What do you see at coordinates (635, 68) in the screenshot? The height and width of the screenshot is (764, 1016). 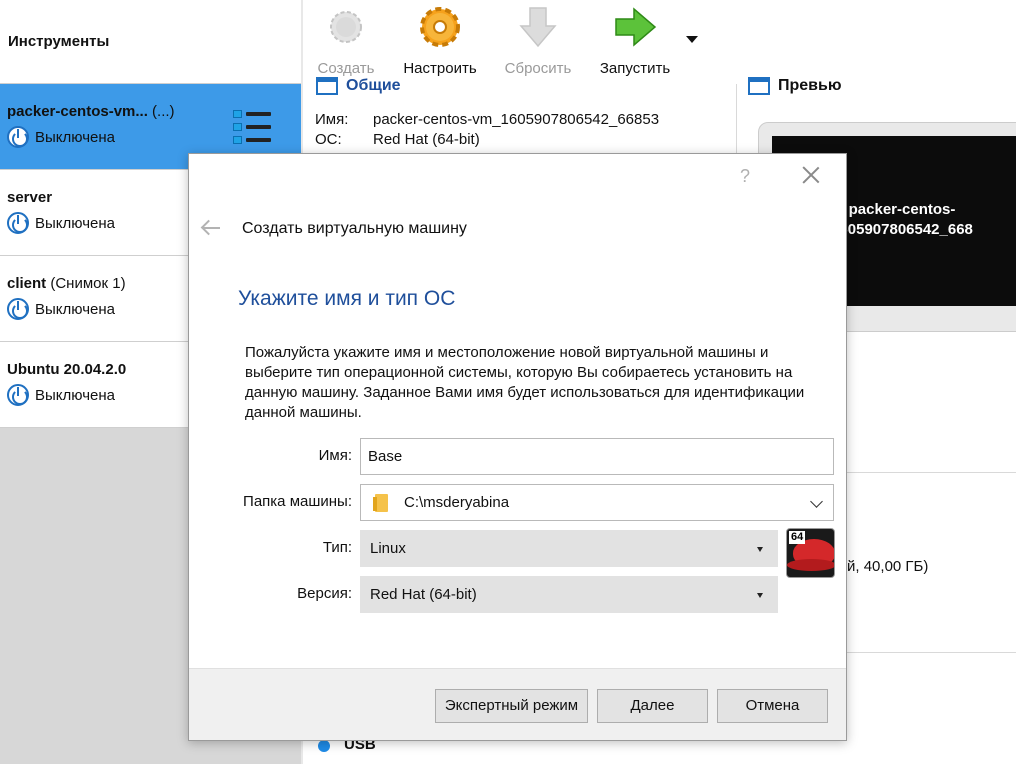 I see `start-label: Запустить` at bounding box center [635, 68].